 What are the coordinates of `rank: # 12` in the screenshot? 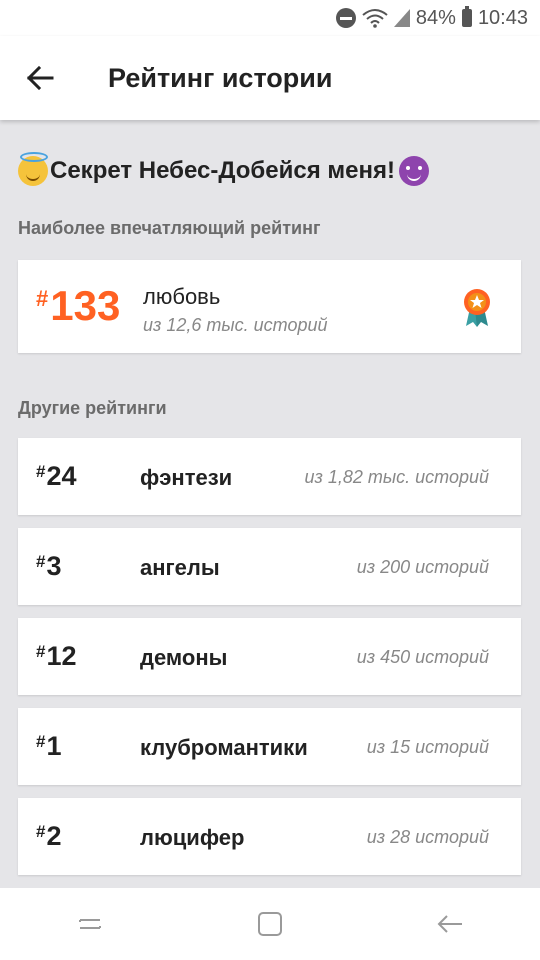 It's located at (56, 656).